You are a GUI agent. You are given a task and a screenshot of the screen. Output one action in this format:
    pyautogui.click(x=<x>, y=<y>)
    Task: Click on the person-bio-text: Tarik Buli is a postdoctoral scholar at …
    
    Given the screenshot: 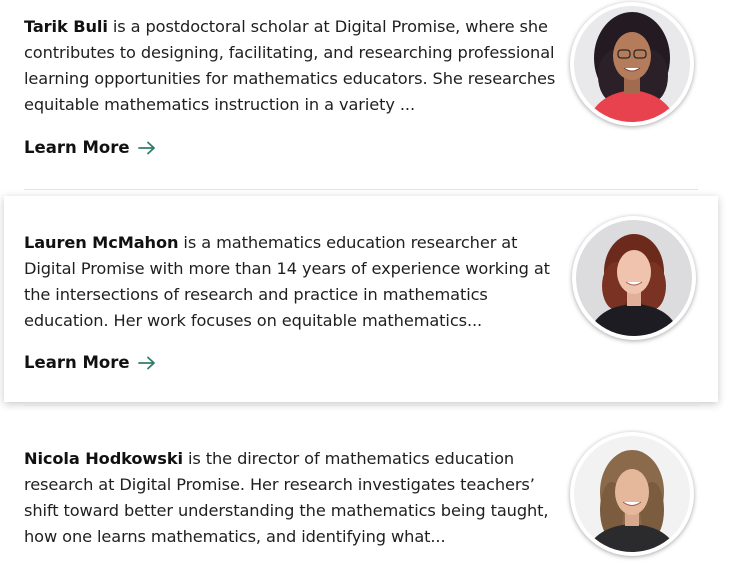 What is the action you would take?
    pyautogui.click(x=293, y=66)
    